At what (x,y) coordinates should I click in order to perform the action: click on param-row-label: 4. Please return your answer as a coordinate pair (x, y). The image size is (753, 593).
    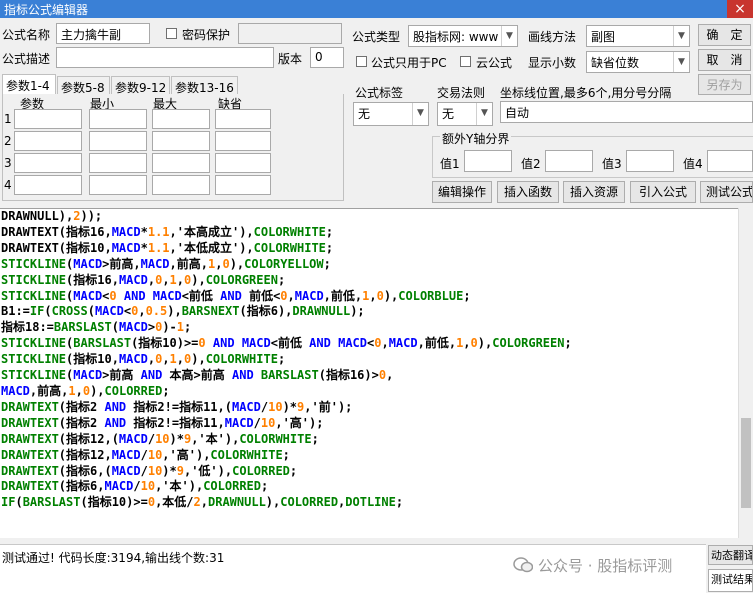
    Looking at the image, I should click on (8, 185).